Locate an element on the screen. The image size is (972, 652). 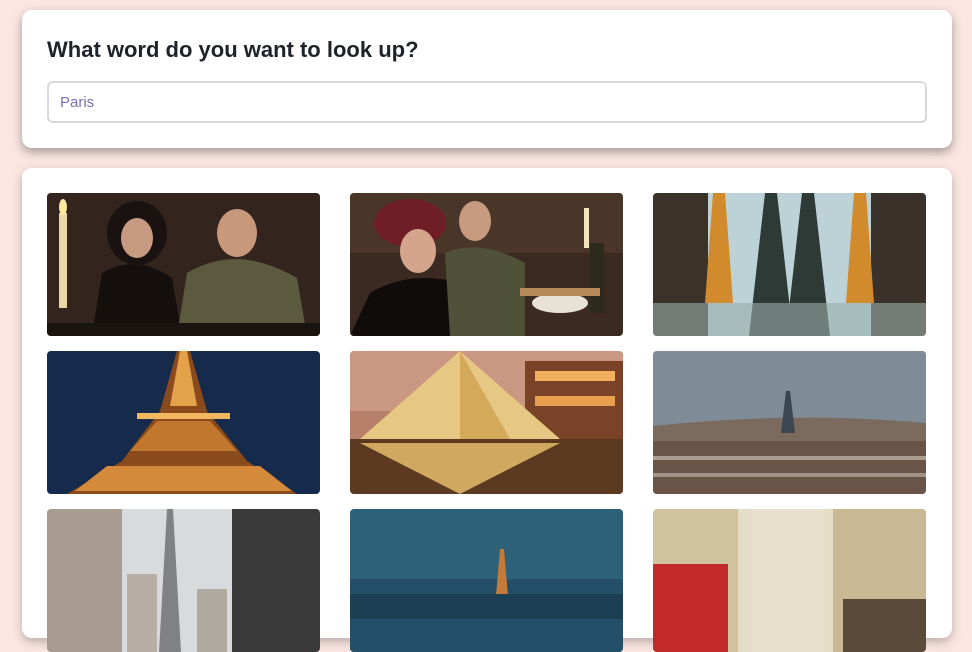
search-title: What word do you want to look up? is located at coordinates (233, 49).